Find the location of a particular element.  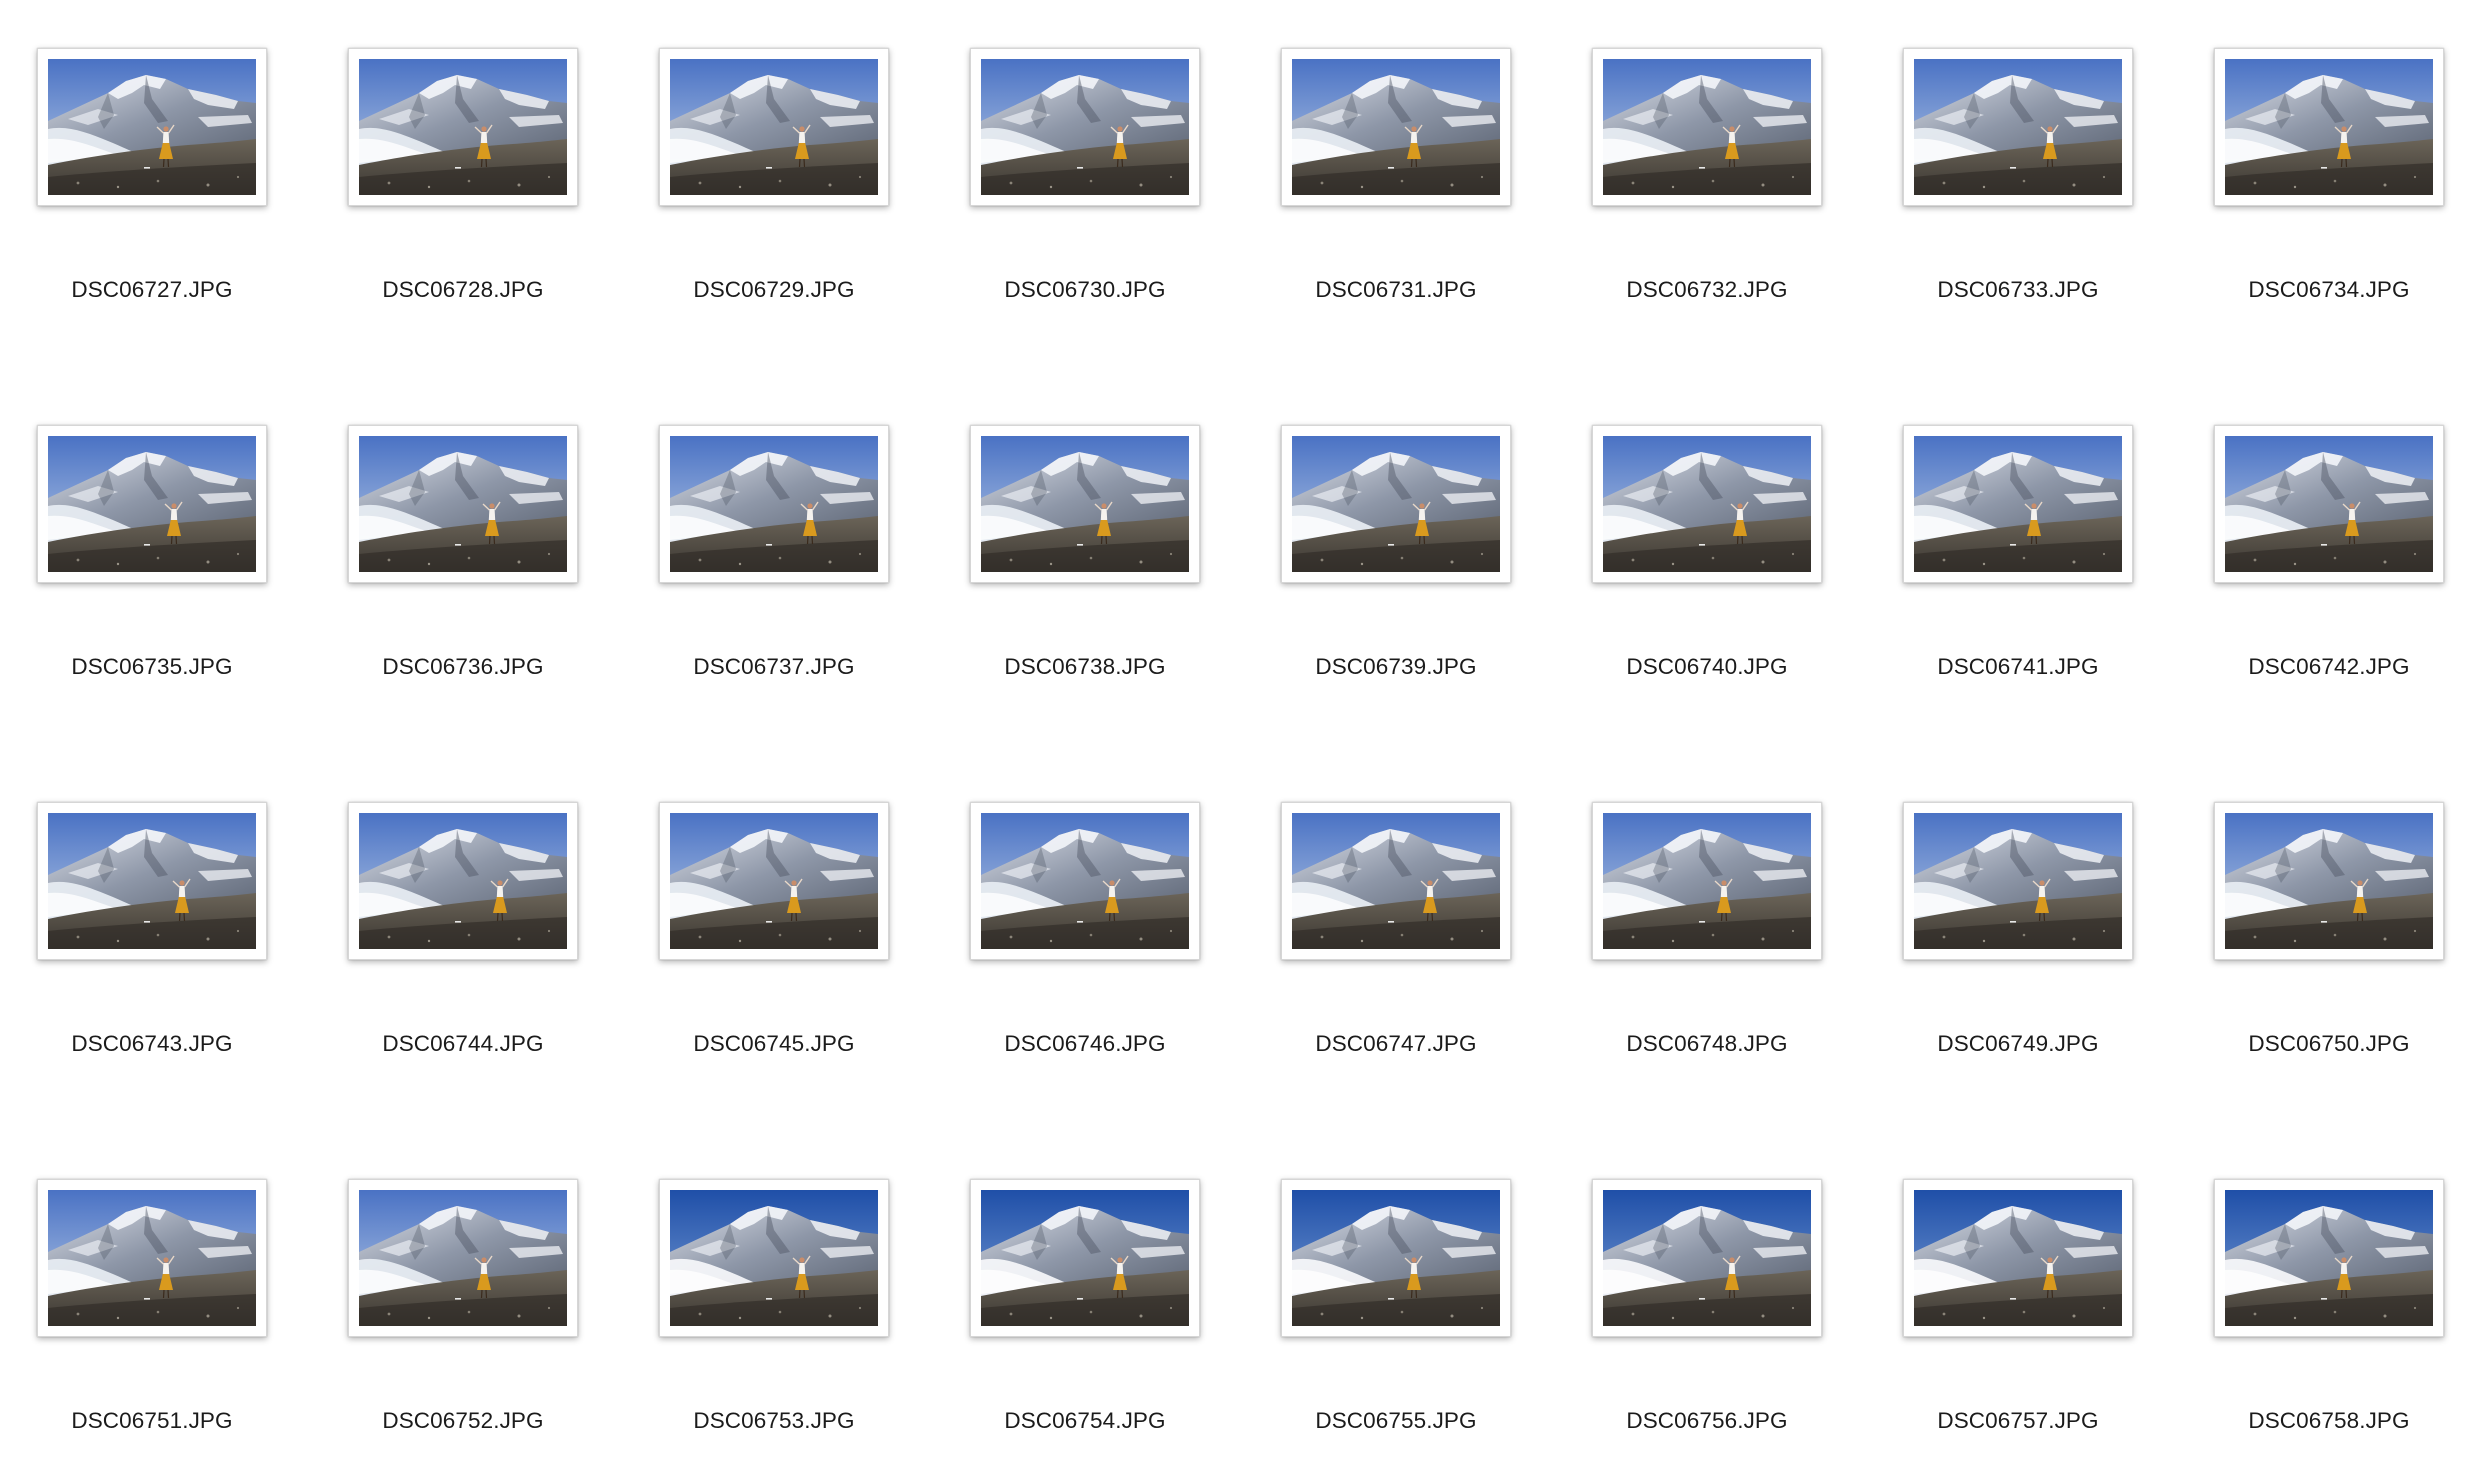

file-item-dsc06754-jpg: DSC06754.JPG is located at coordinates (1085, 1282).